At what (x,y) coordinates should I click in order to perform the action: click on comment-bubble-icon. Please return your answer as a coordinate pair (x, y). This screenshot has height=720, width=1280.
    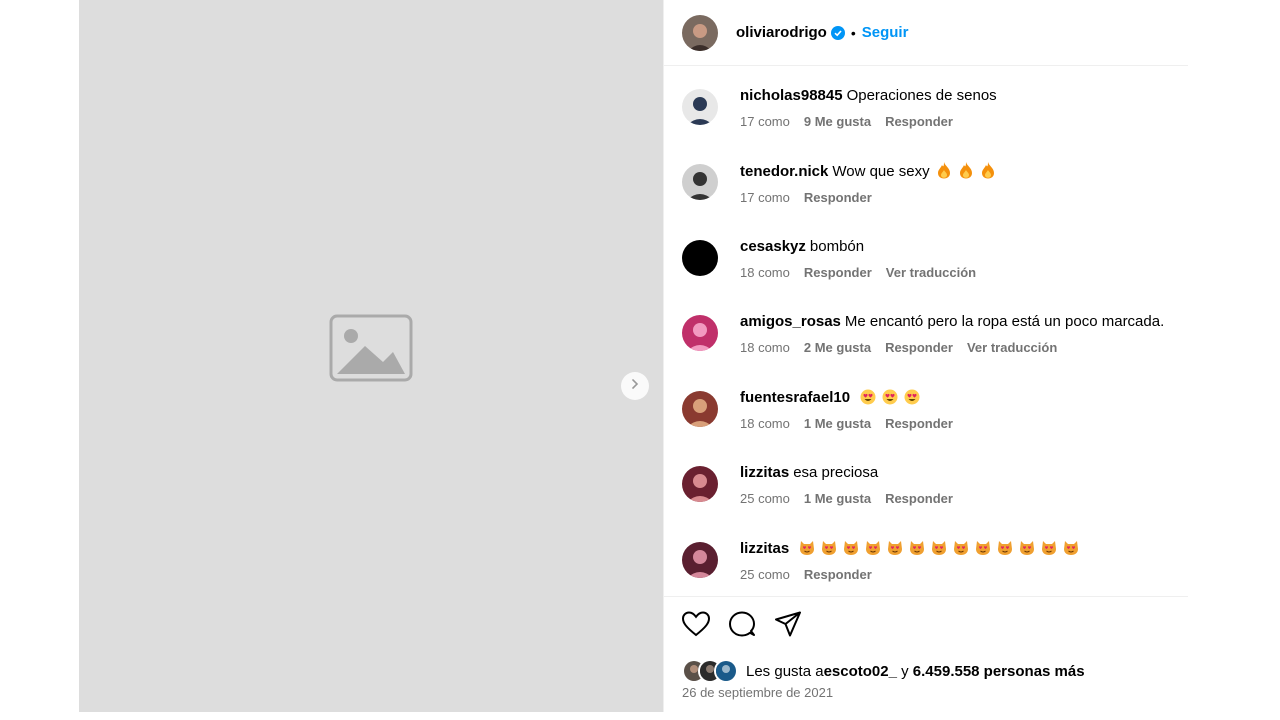
    Looking at the image, I should click on (742, 624).